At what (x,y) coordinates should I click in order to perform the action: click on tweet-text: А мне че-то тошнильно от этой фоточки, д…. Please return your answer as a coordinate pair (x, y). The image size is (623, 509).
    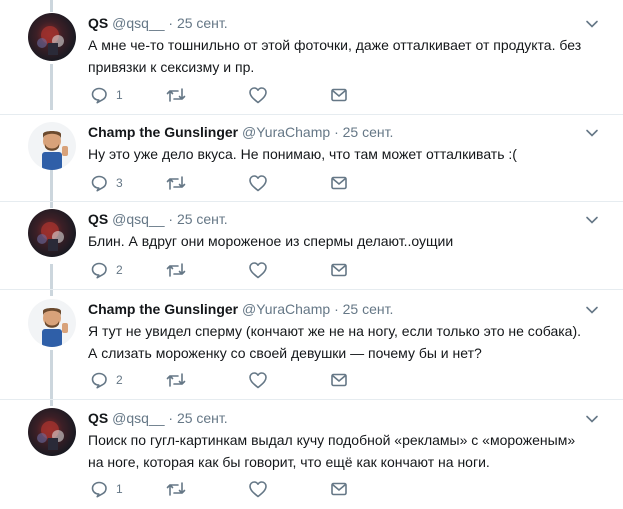
    Looking at the image, I should click on (335, 56).